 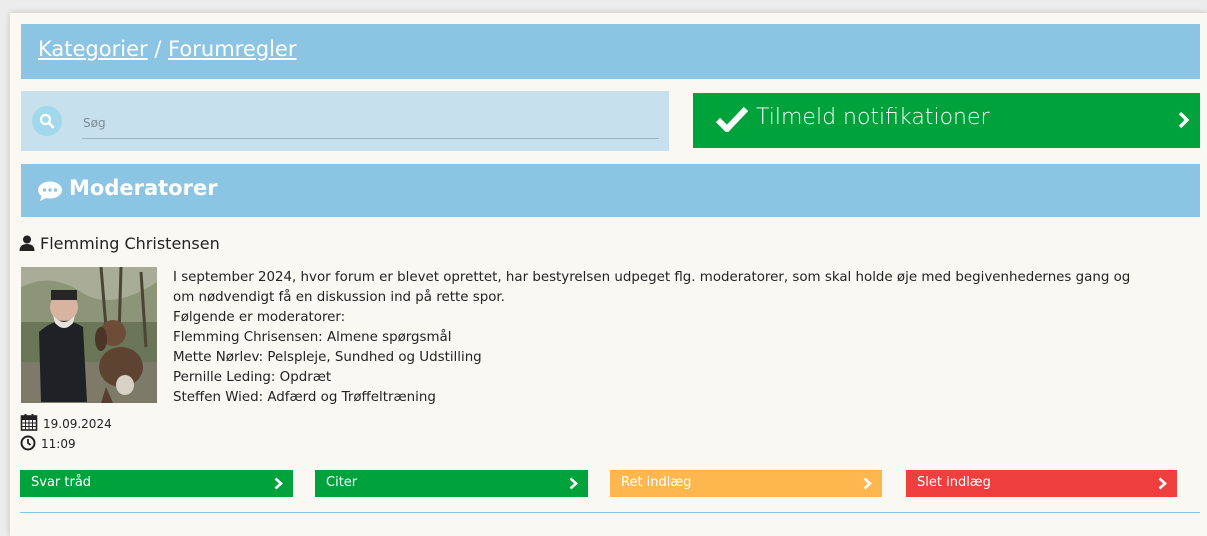 What do you see at coordinates (28, 443) in the screenshot?
I see `clock-icon` at bounding box center [28, 443].